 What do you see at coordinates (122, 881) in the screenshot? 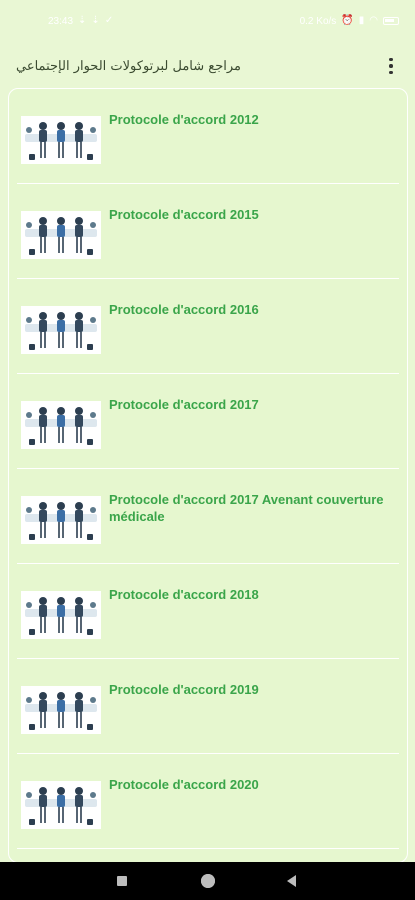
I see `recents-button` at bounding box center [122, 881].